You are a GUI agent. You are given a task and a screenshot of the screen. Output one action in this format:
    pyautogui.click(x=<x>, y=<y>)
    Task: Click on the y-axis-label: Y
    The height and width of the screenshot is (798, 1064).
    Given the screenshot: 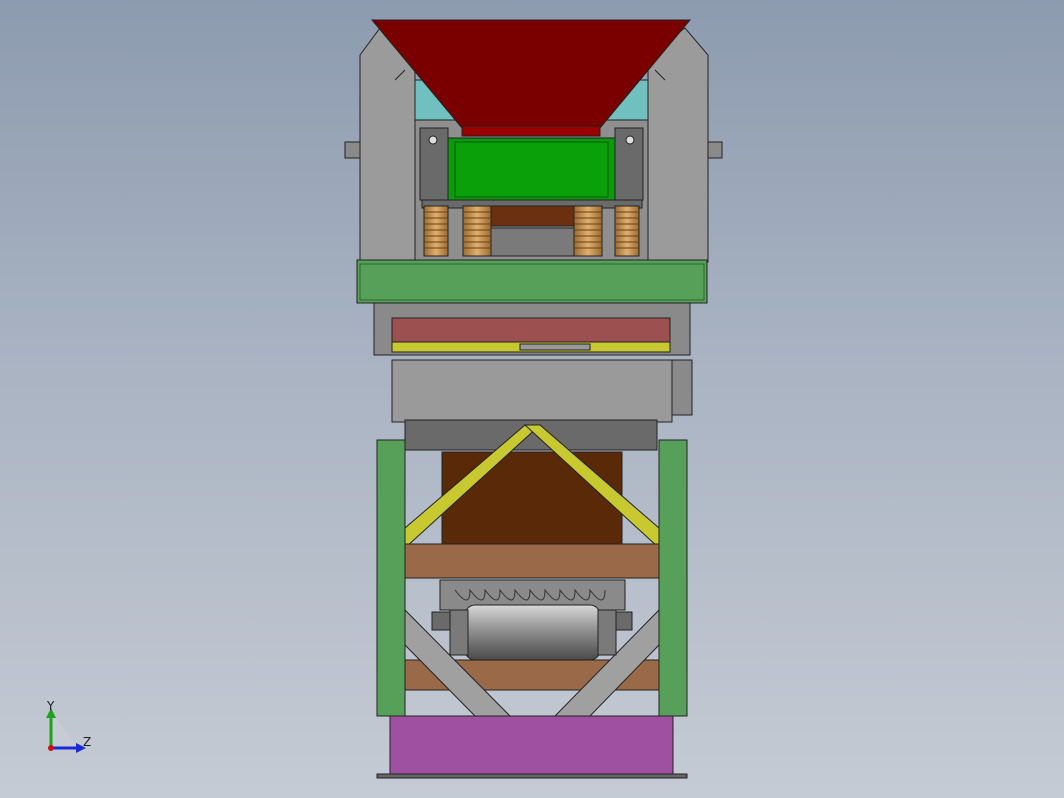 What is the action you would take?
    pyautogui.click(x=50, y=706)
    